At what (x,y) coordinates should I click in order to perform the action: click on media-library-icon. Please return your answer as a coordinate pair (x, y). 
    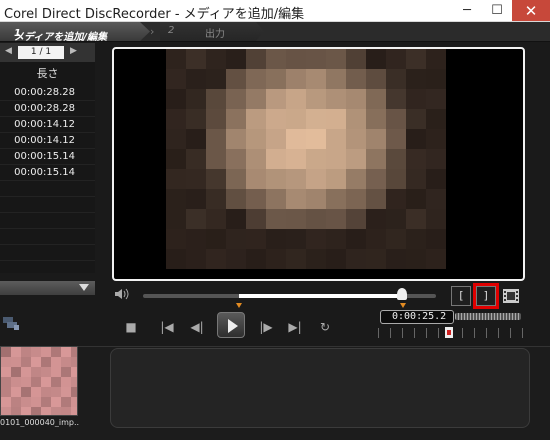
    Looking at the image, I should click on (11, 323).